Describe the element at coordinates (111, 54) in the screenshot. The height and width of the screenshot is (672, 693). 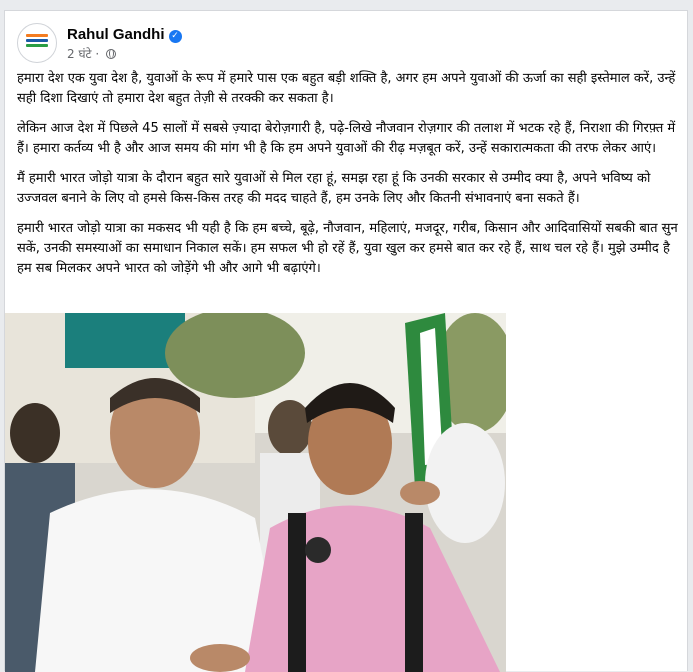
I see `globe-icon` at that location.